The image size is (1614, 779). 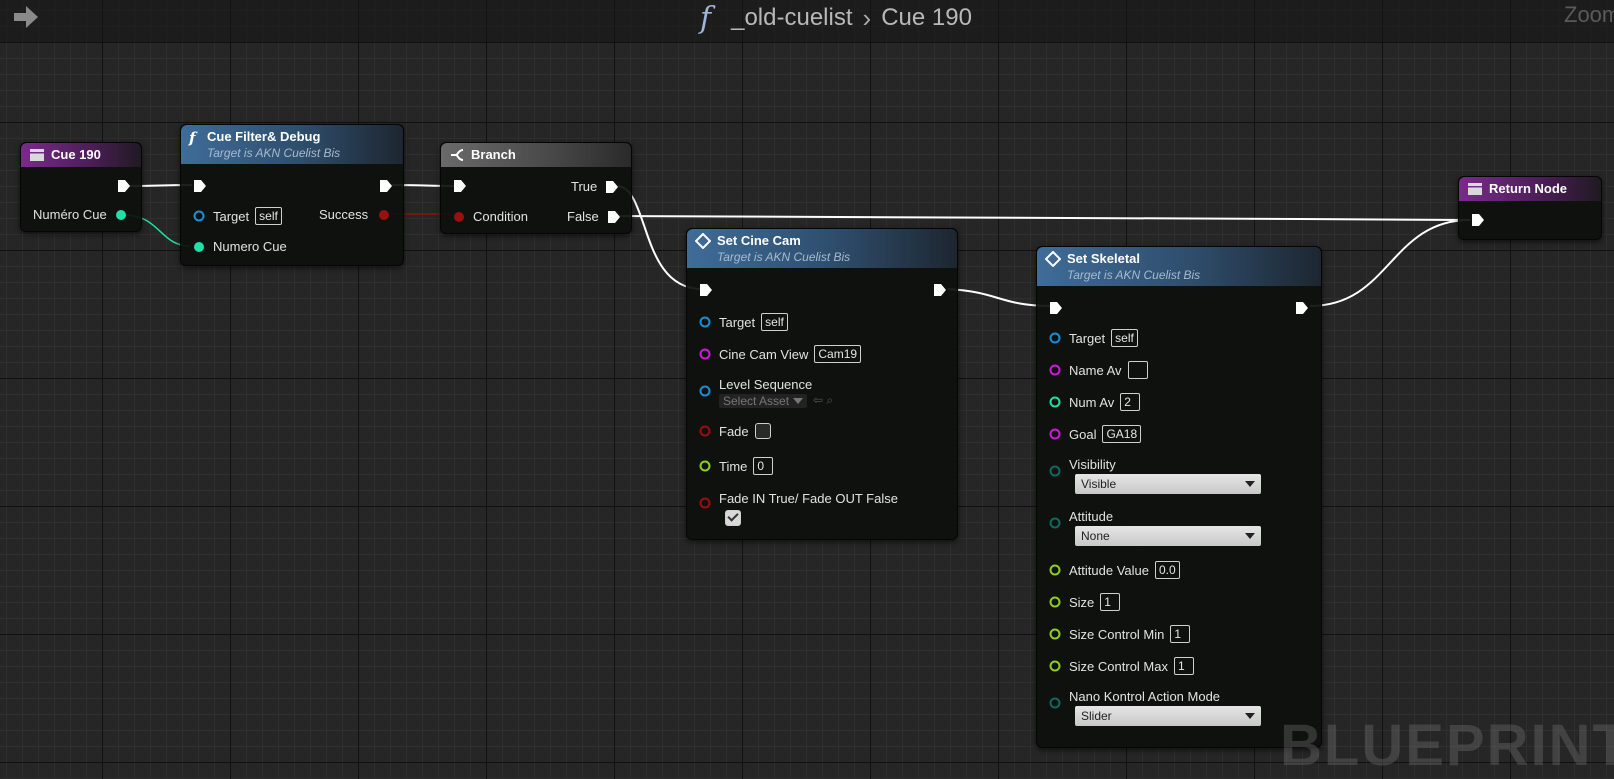 I want to click on input-pin-num-av: Num Av 2, so click(x=1095, y=402).